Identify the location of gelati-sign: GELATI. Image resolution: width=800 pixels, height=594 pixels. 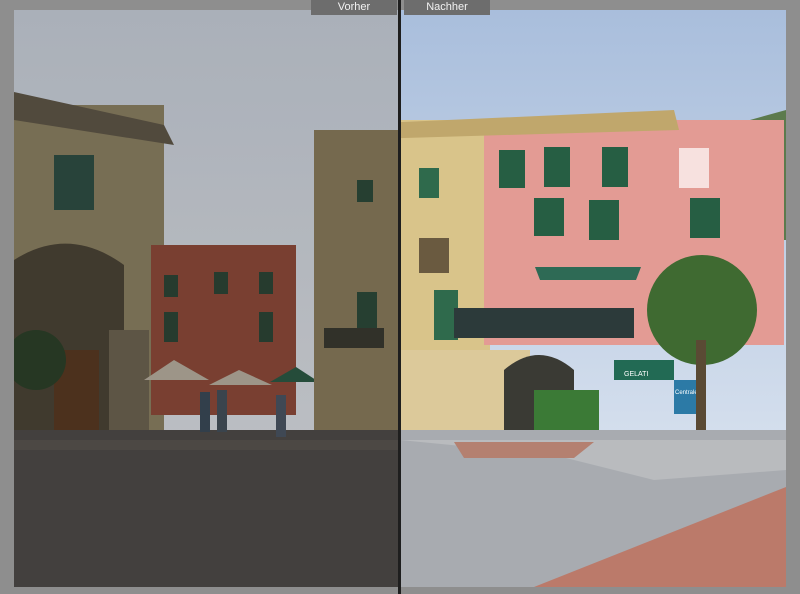
(636, 374).